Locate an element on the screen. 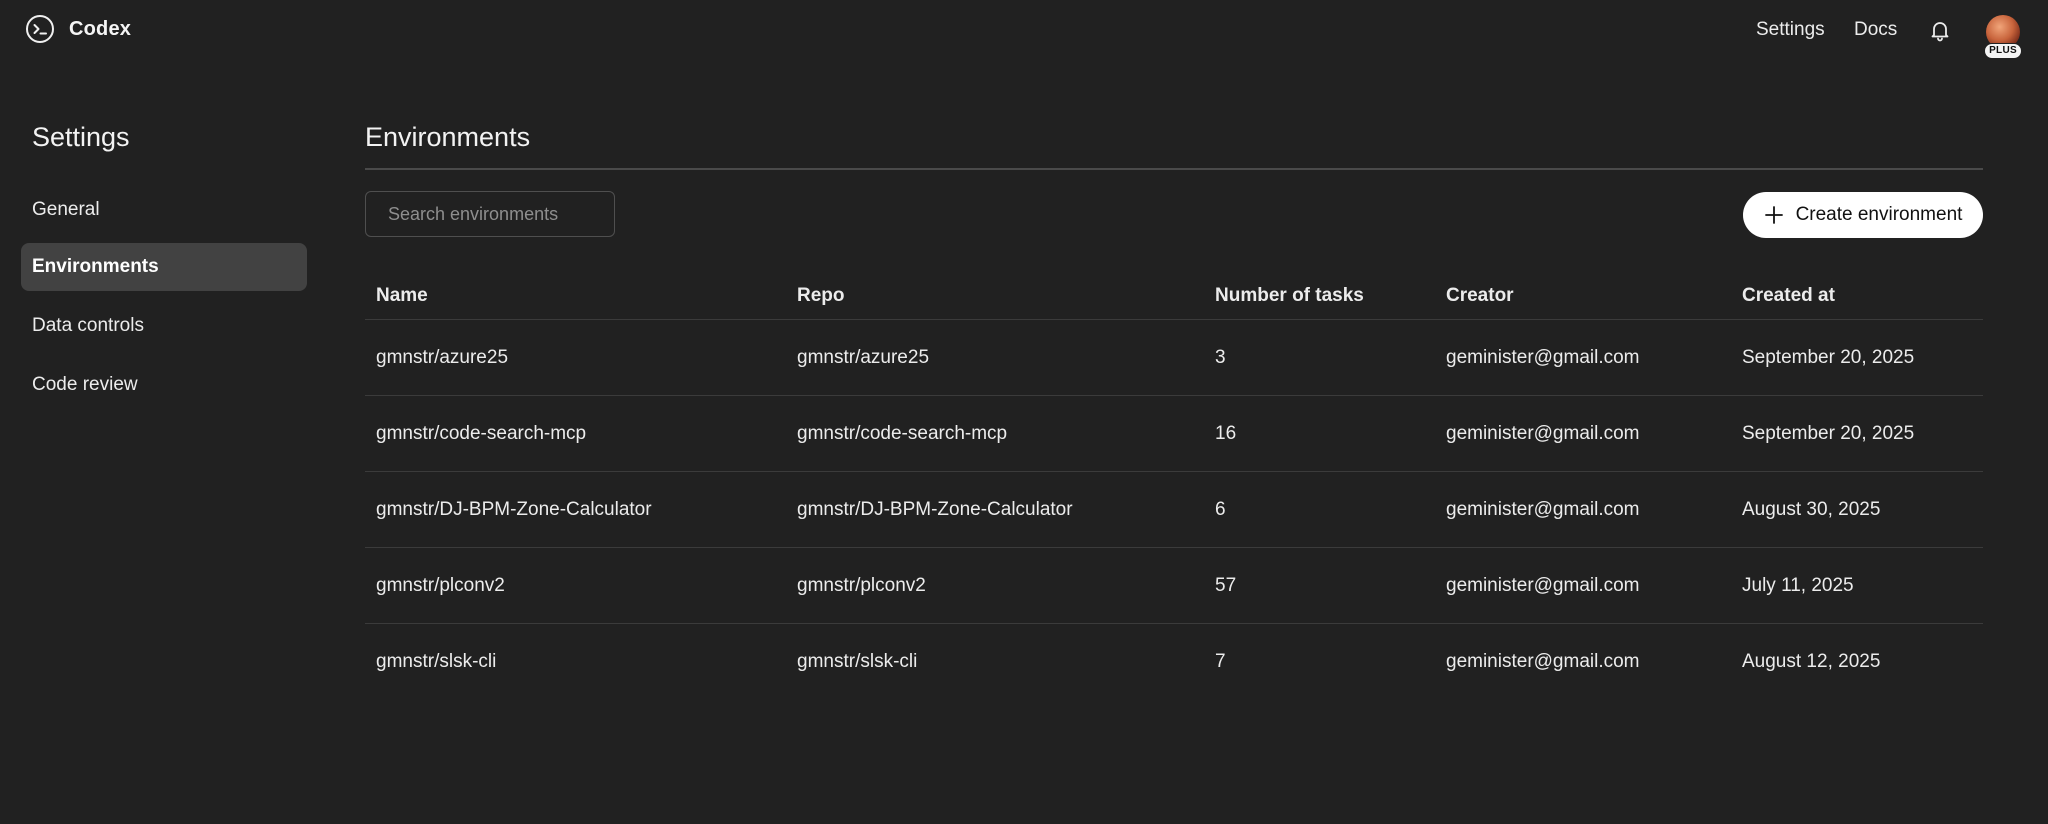 The height and width of the screenshot is (824, 2048). column-header-repo: Repo is located at coordinates (821, 296).